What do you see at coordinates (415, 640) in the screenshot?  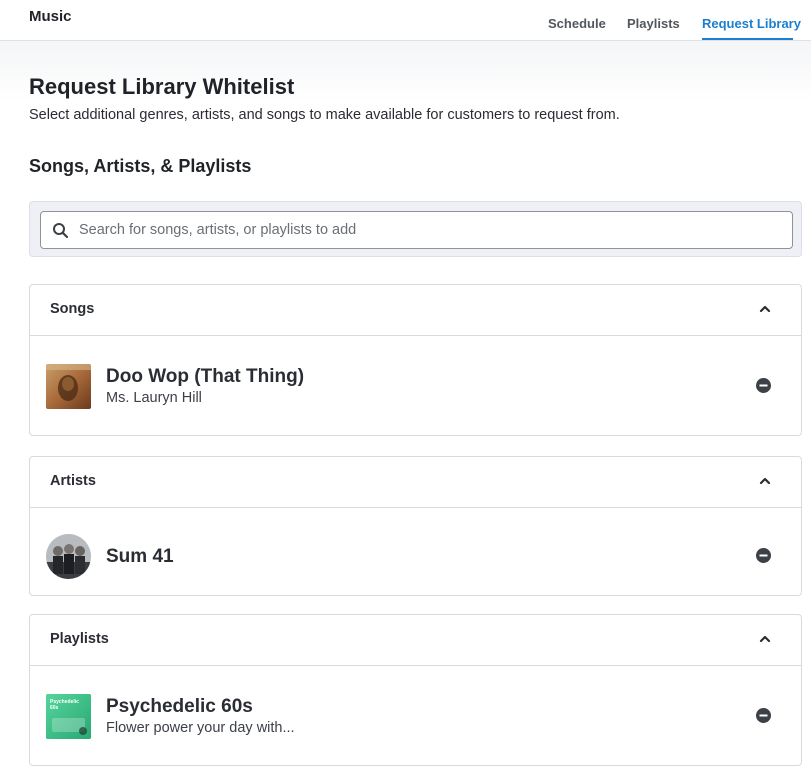 I see `playlists-card-header: Playlists` at bounding box center [415, 640].